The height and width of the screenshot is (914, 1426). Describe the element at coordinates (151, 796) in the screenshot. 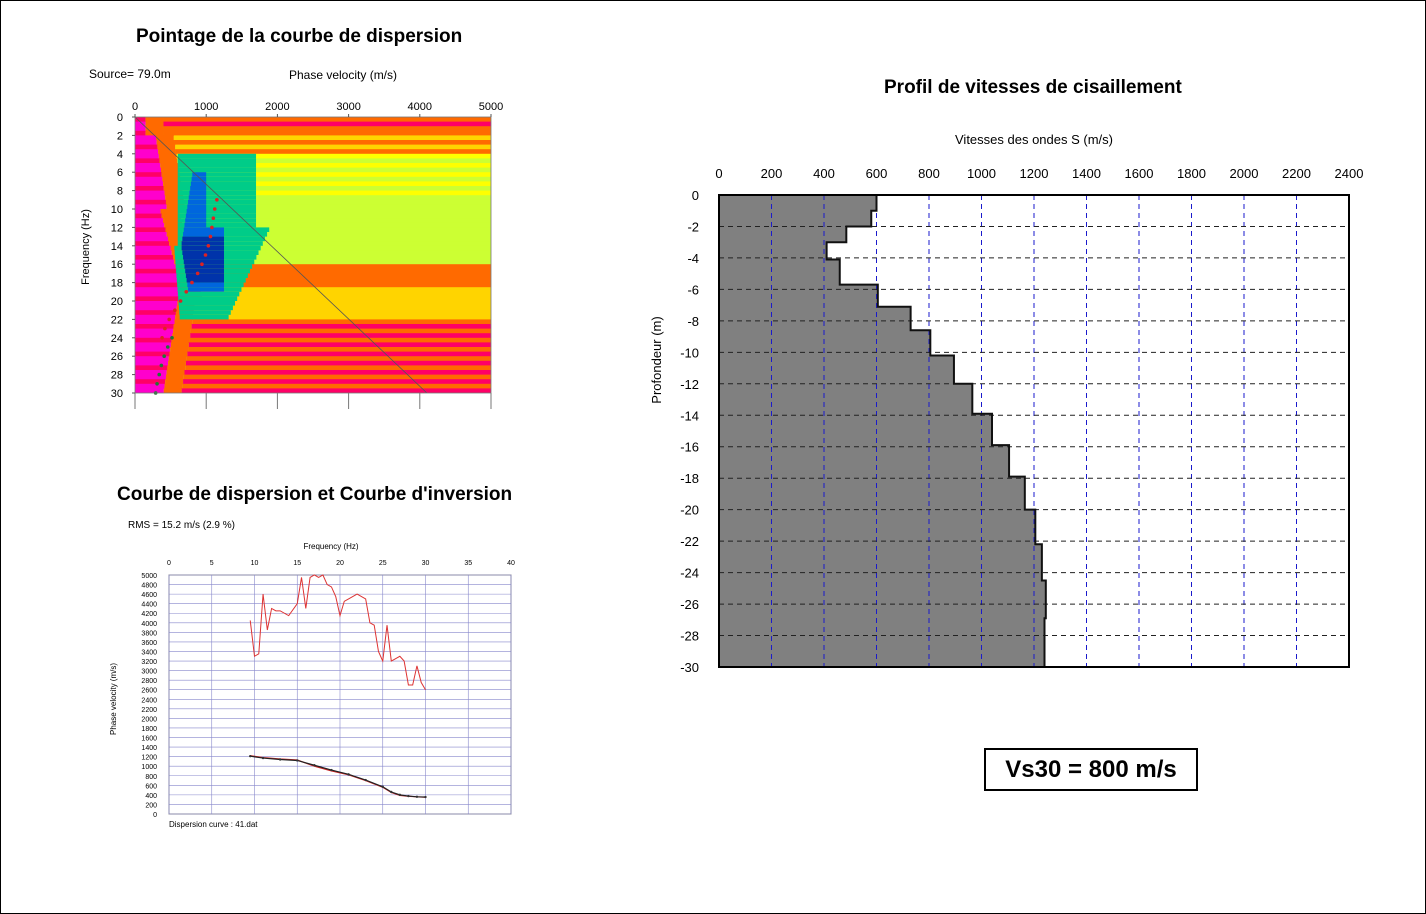

I see `y-tick-label: 400` at that location.